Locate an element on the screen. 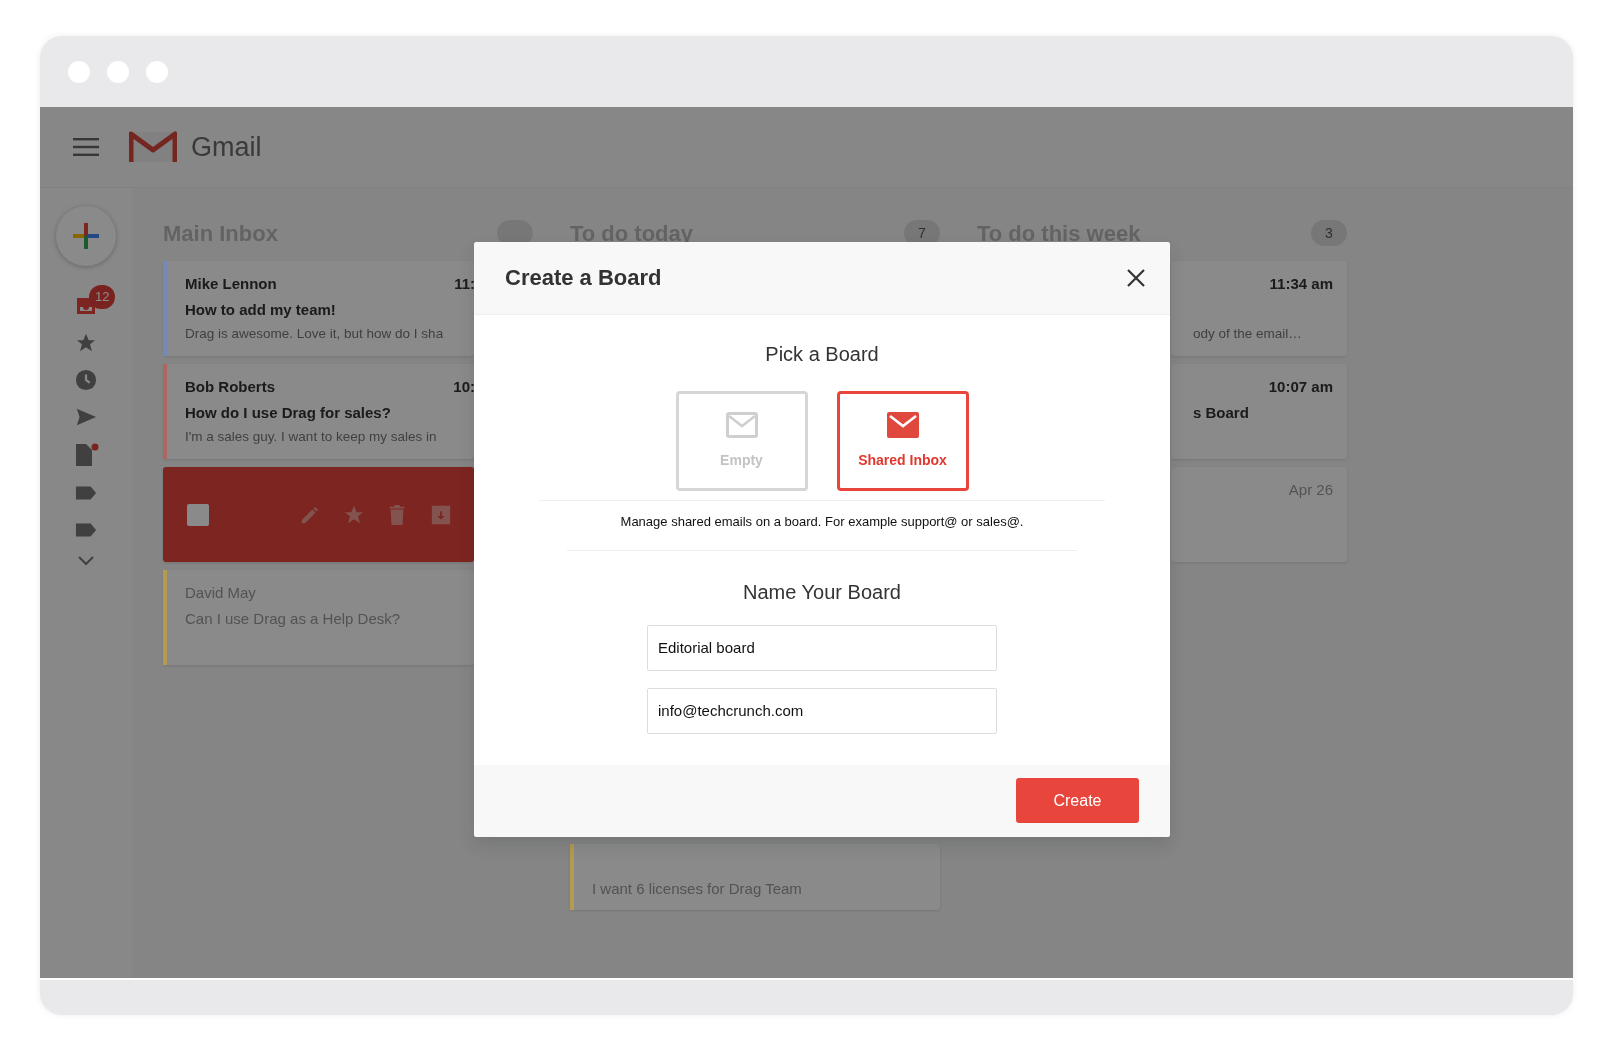  email-time: 11:34 am is located at coordinates (1301, 284).